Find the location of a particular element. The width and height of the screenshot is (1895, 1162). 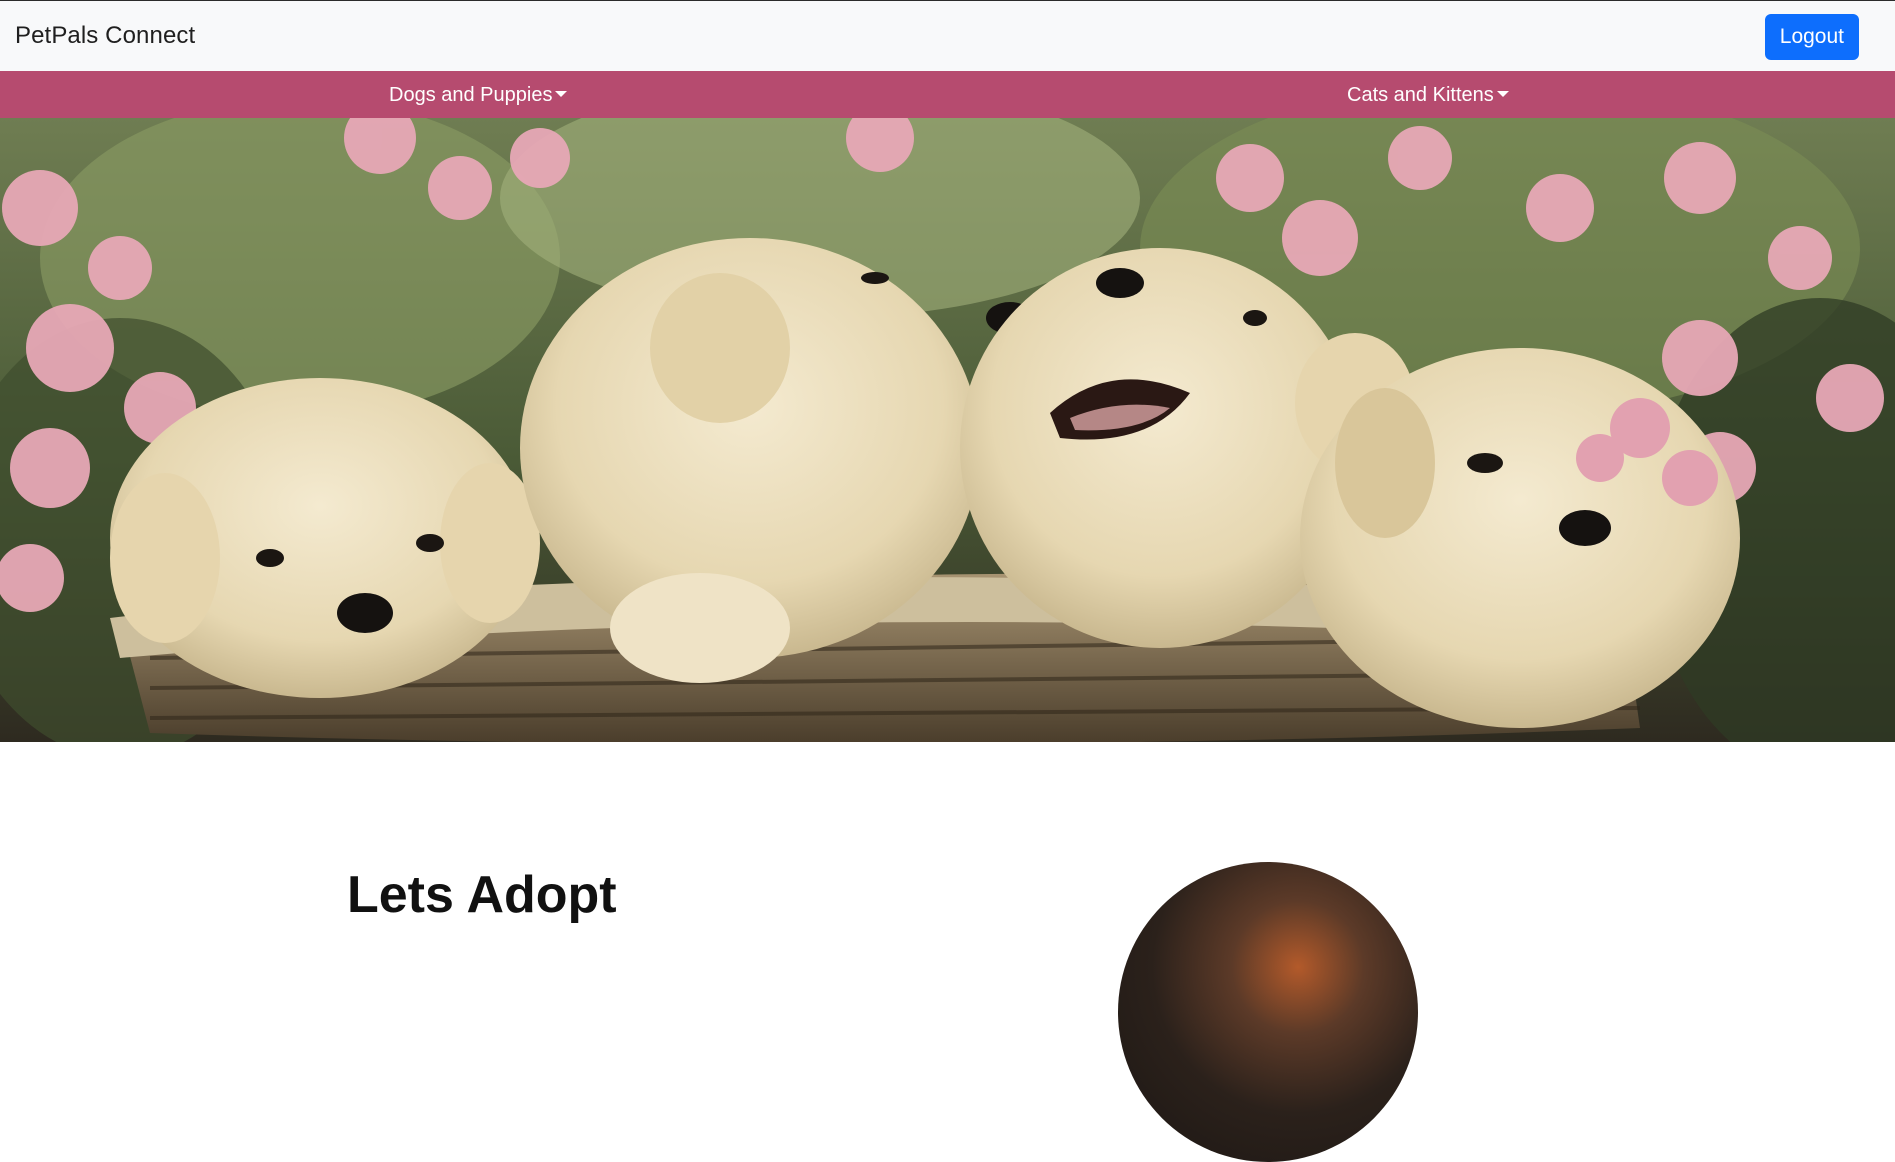

cats-kittens-dropdown: Cats and Kittens is located at coordinates (1428, 95).